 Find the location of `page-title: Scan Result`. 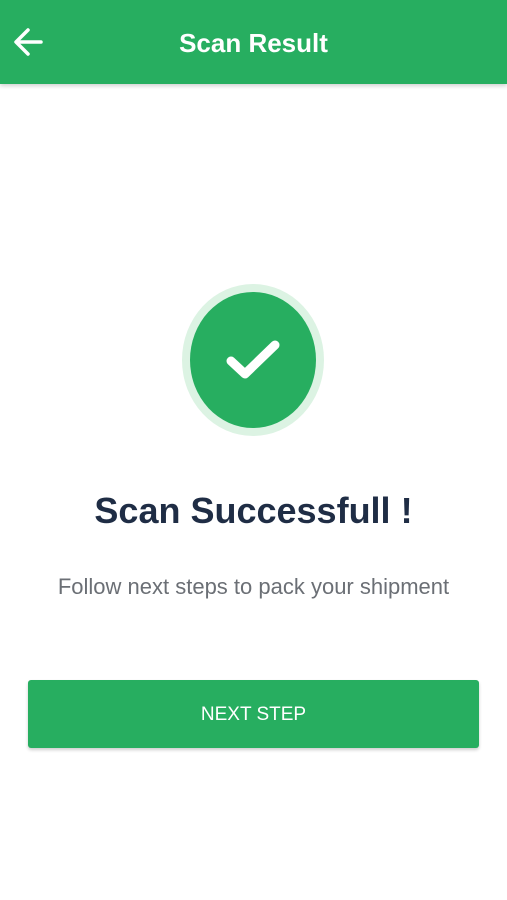

page-title: Scan Result is located at coordinates (253, 43).